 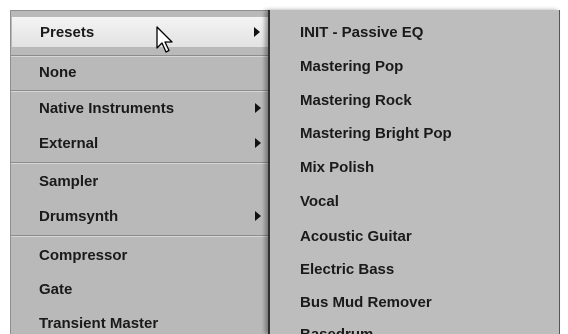 I want to click on menu-item-native-instruments: Native Instruments, so click(x=140, y=108).